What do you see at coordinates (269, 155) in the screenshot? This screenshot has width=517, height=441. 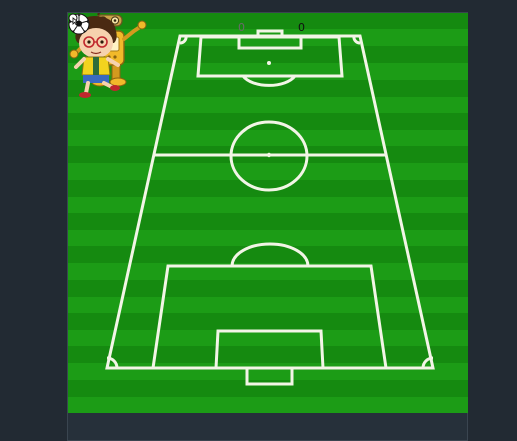 I see `center-spot` at bounding box center [269, 155].